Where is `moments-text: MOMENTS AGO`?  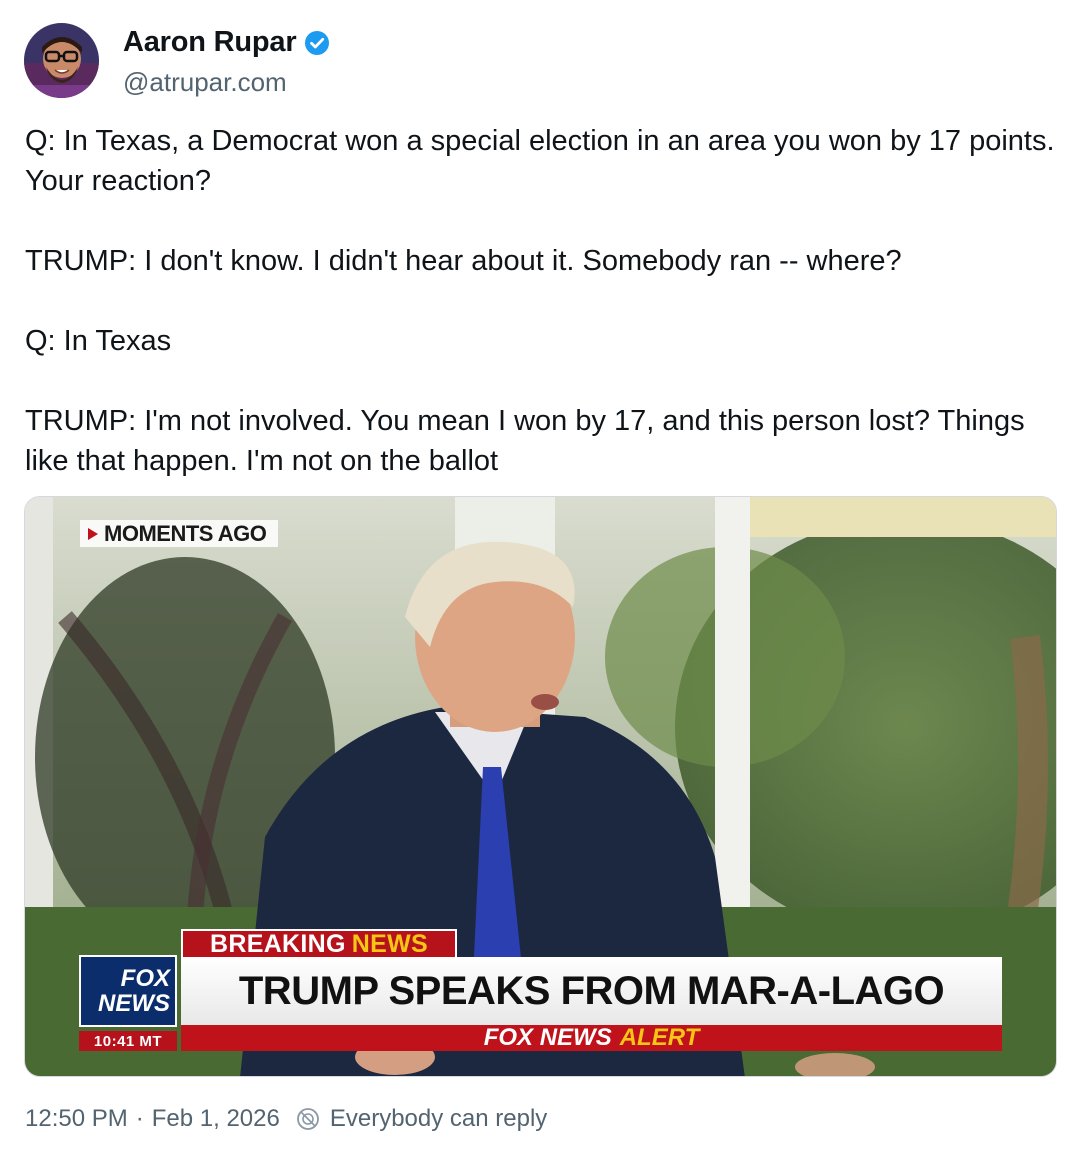
moments-text: MOMENTS AGO is located at coordinates (185, 533).